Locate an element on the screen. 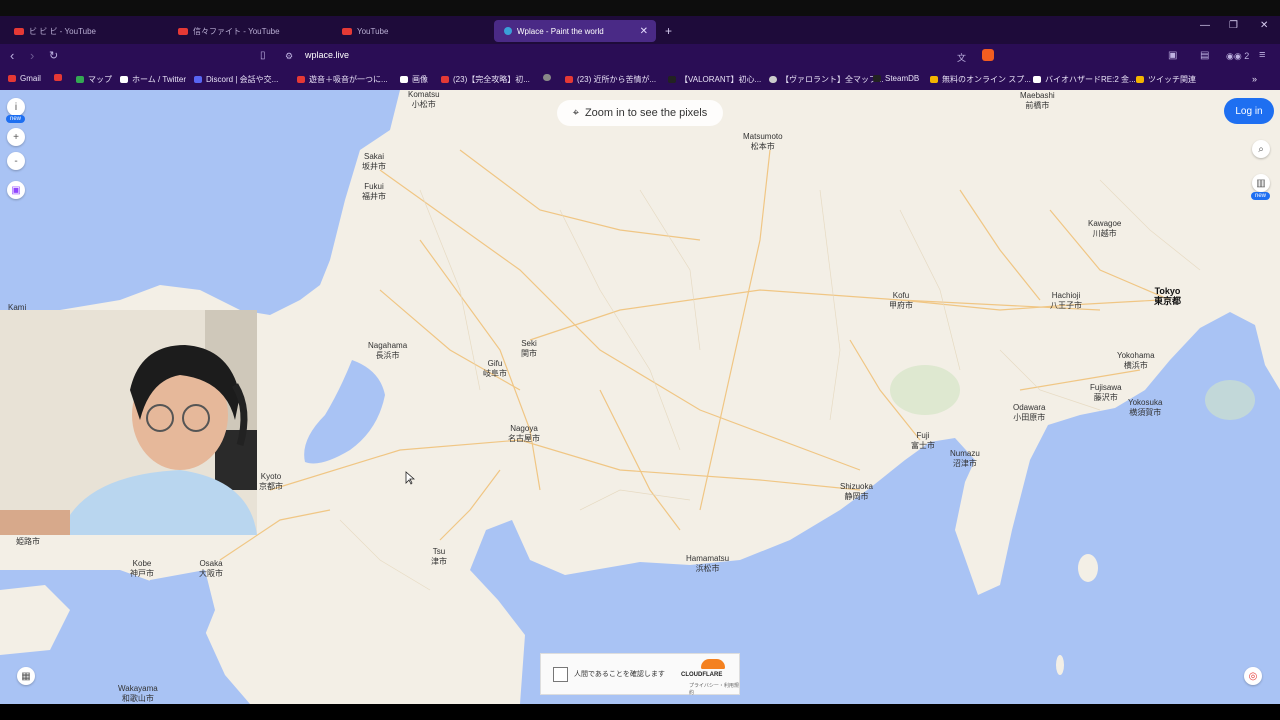 This screenshot has width=1280, height=720. bookmark-steamdb: SteamDB is located at coordinates (896, 78).